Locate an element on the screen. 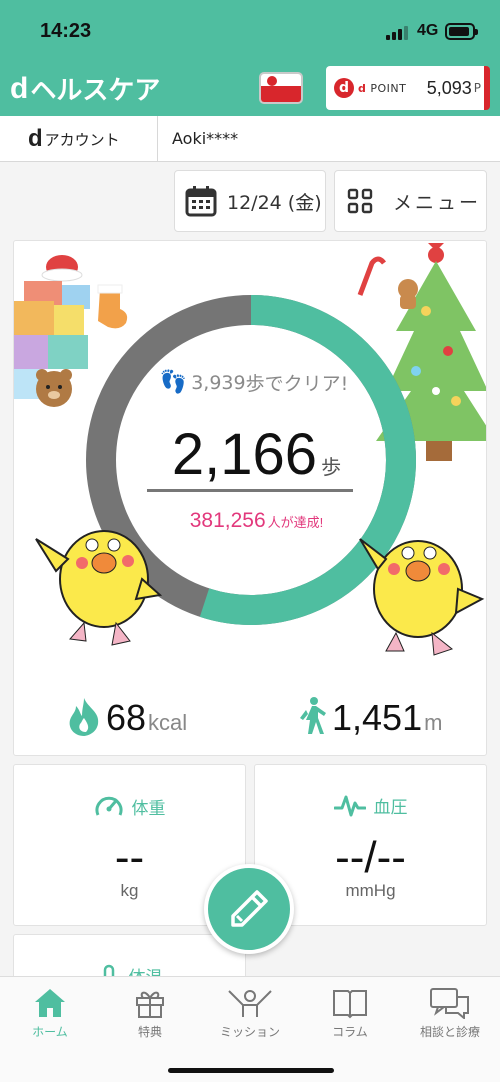 This screenshot has height=1082, width=500. flame-icon is located at coordinates (84, 717).